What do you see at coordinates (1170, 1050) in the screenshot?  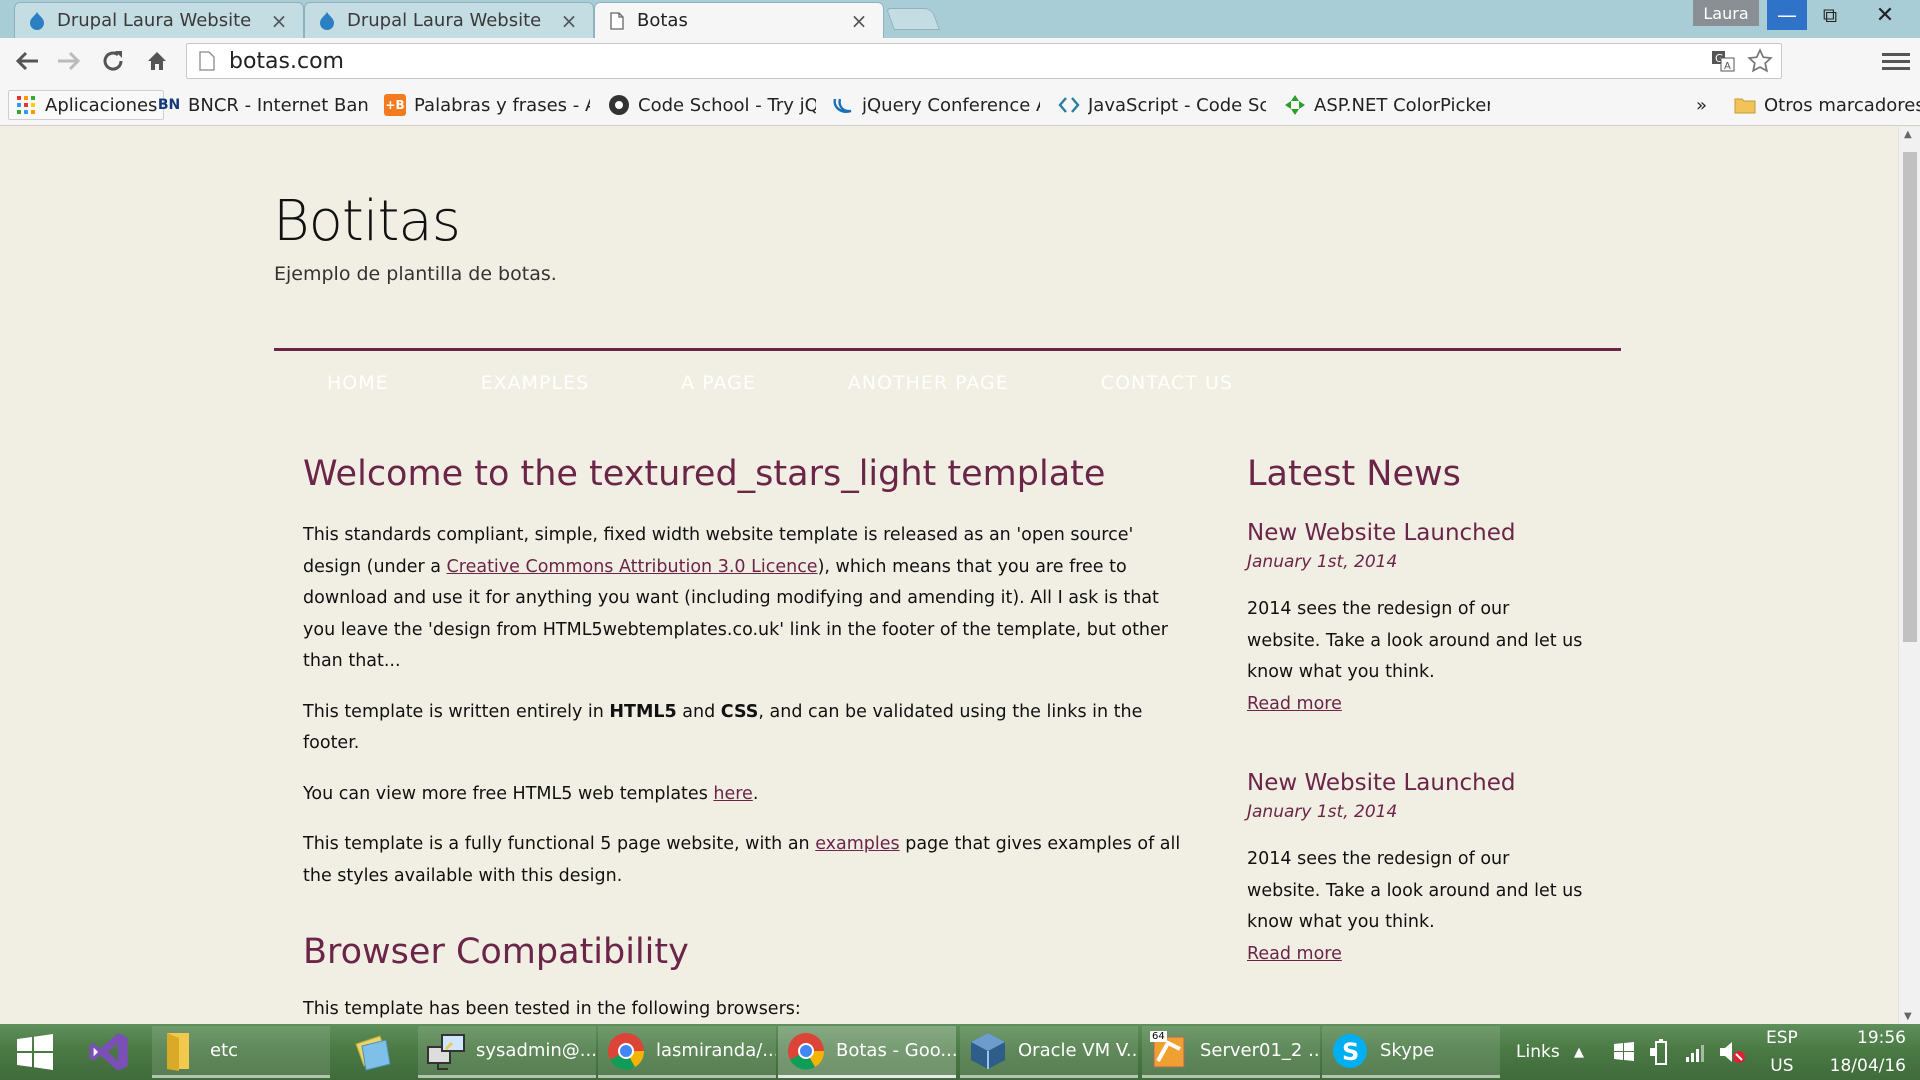 I see `vmware-icon: 64` at bounding box center [1170, 1050].